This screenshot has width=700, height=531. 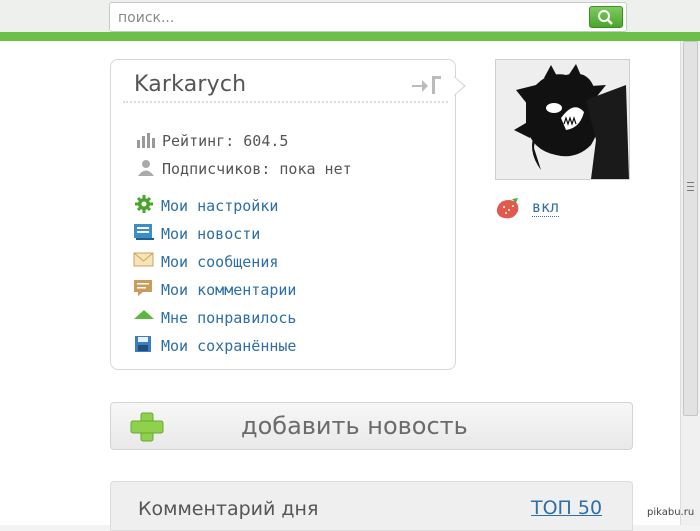 I want to click on avatar, so click(x=562, y=119).